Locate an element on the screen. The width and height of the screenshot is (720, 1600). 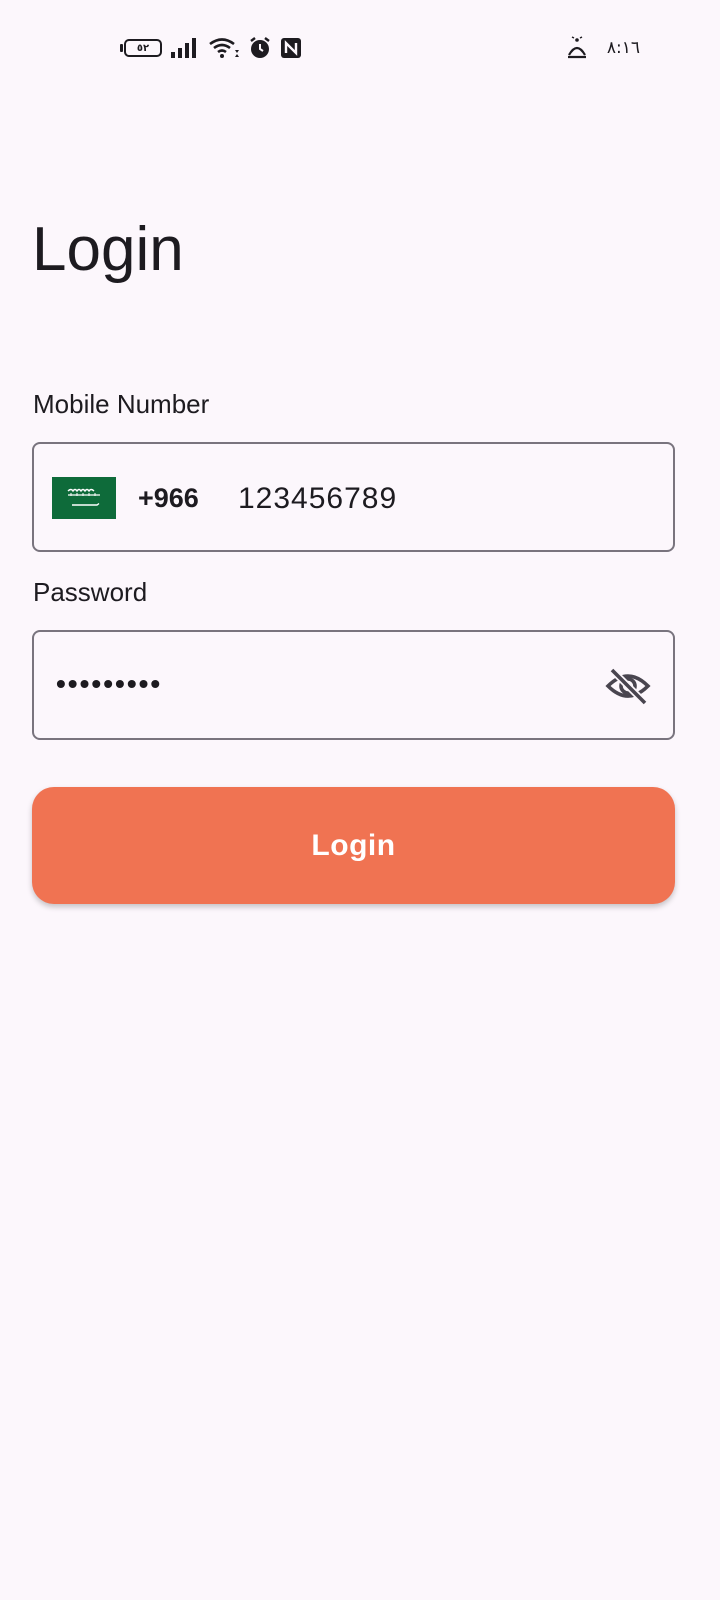
signal-icon is located at coordinates (185, 48).